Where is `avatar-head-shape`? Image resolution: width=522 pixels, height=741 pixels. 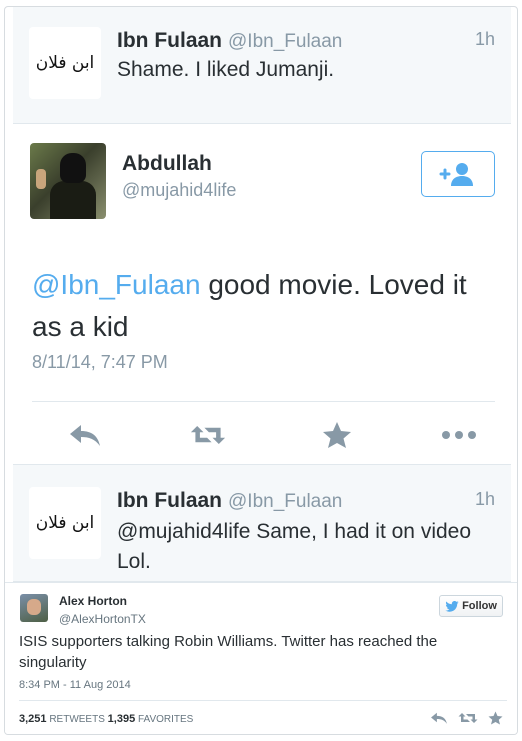 avatar-head-shape is located at coordinates (73, 168).